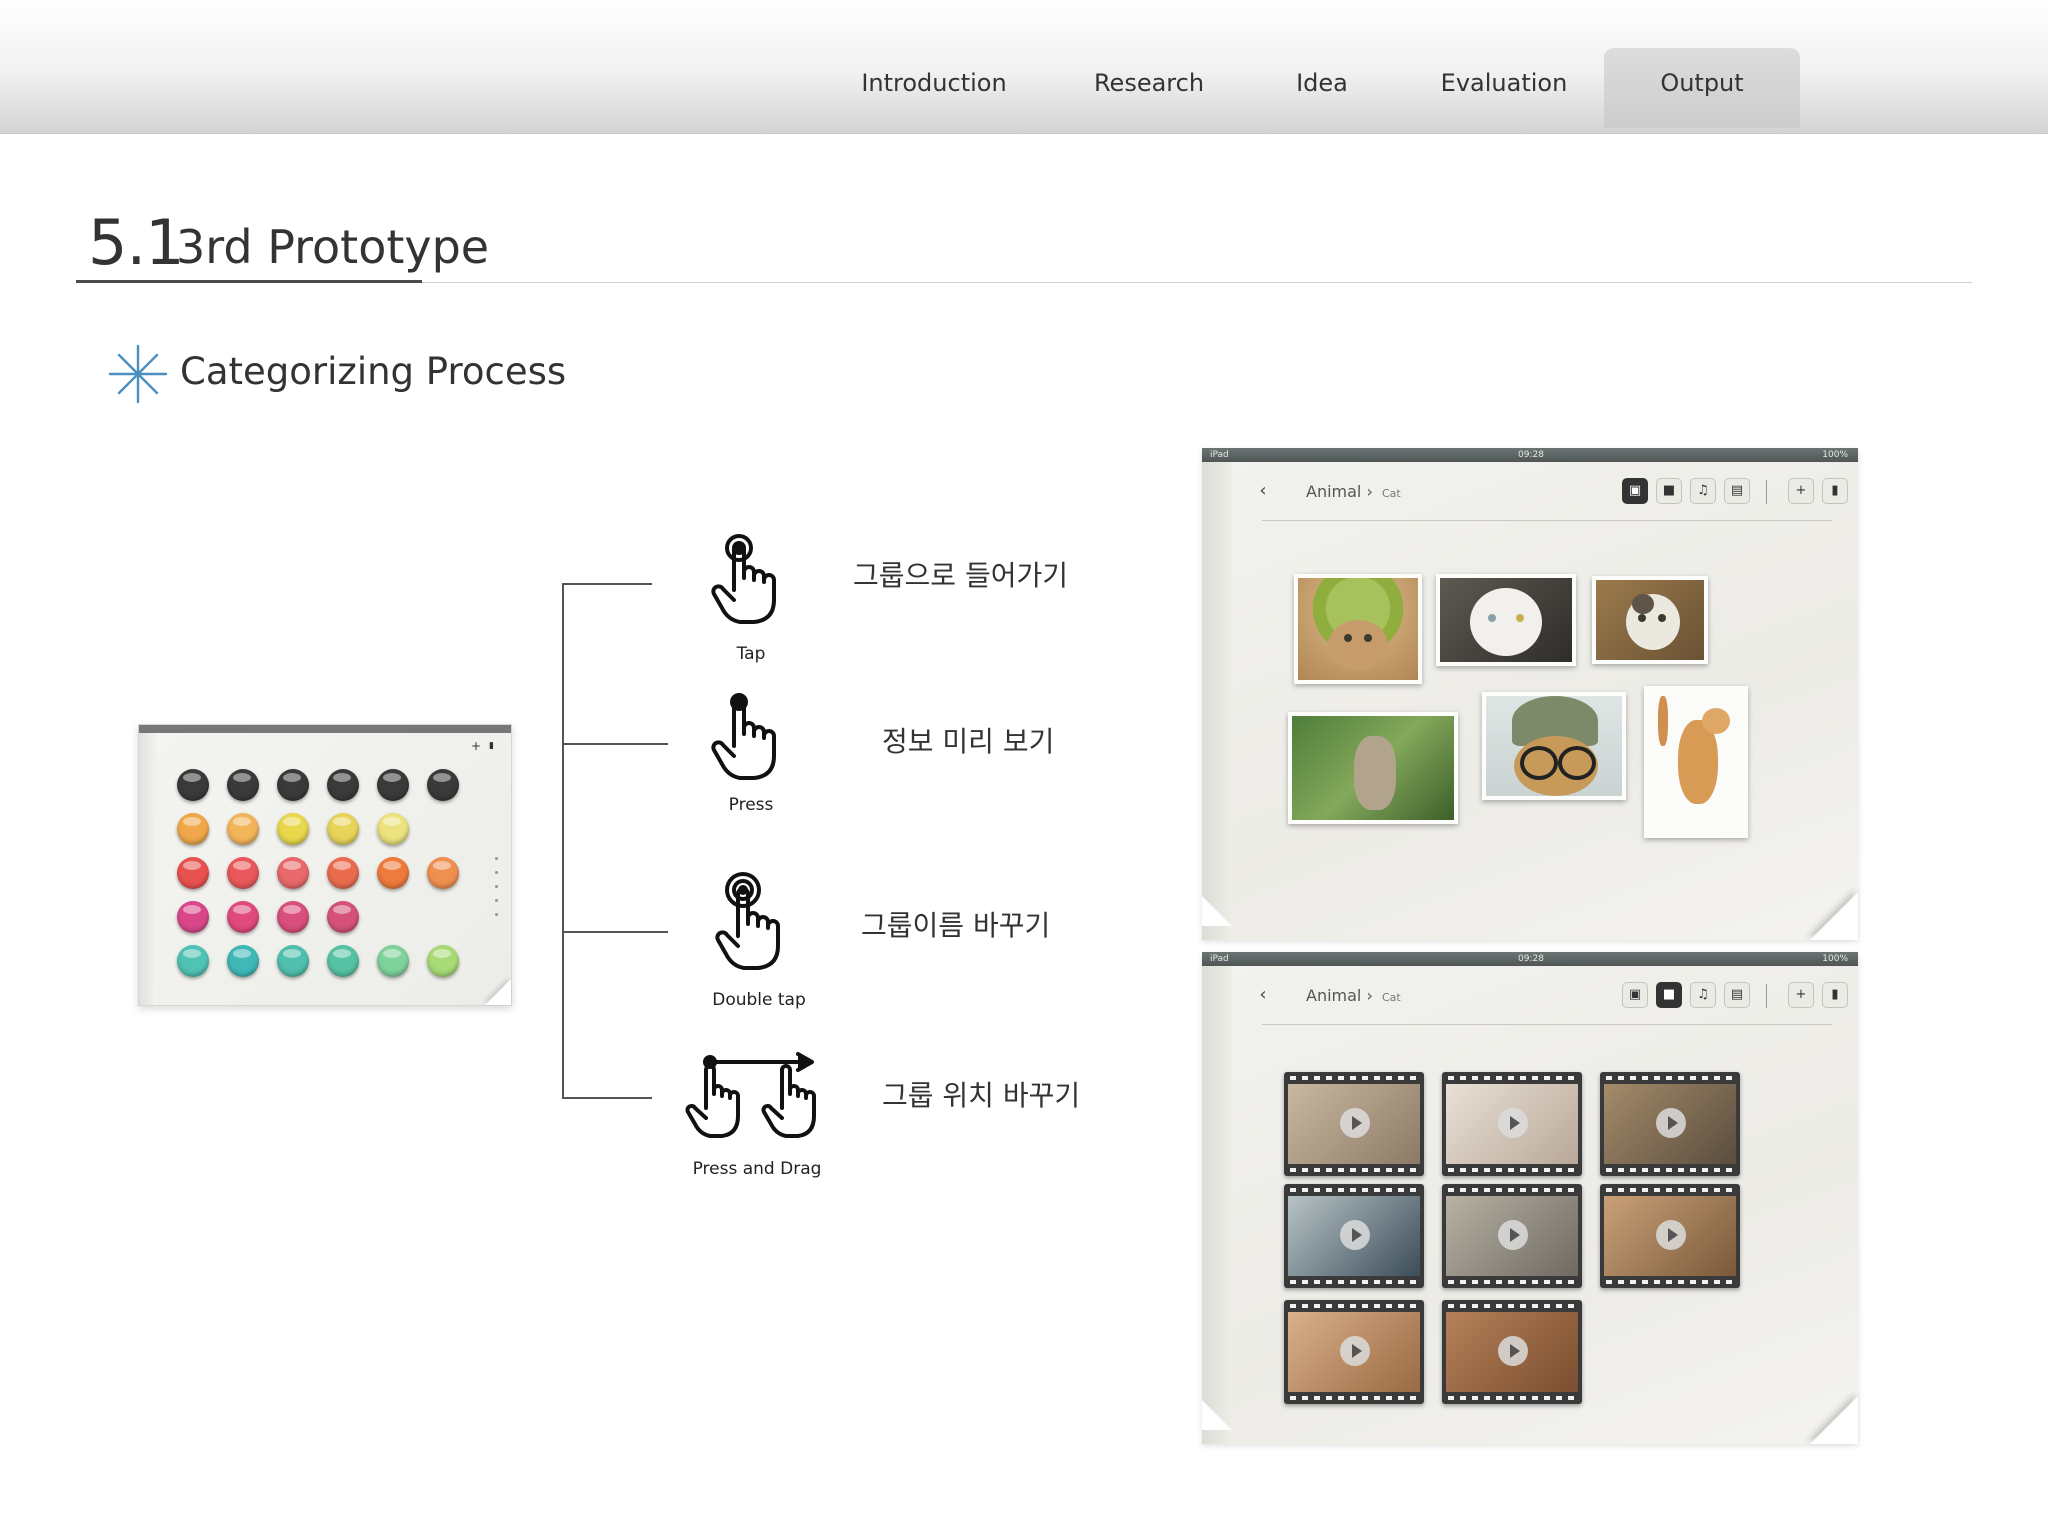 This screenshot has width=2048, height=1536. Describe the element at coordinates (1358, 629) in the screenshot. I see `cat-photo-melon-hat` at that location.